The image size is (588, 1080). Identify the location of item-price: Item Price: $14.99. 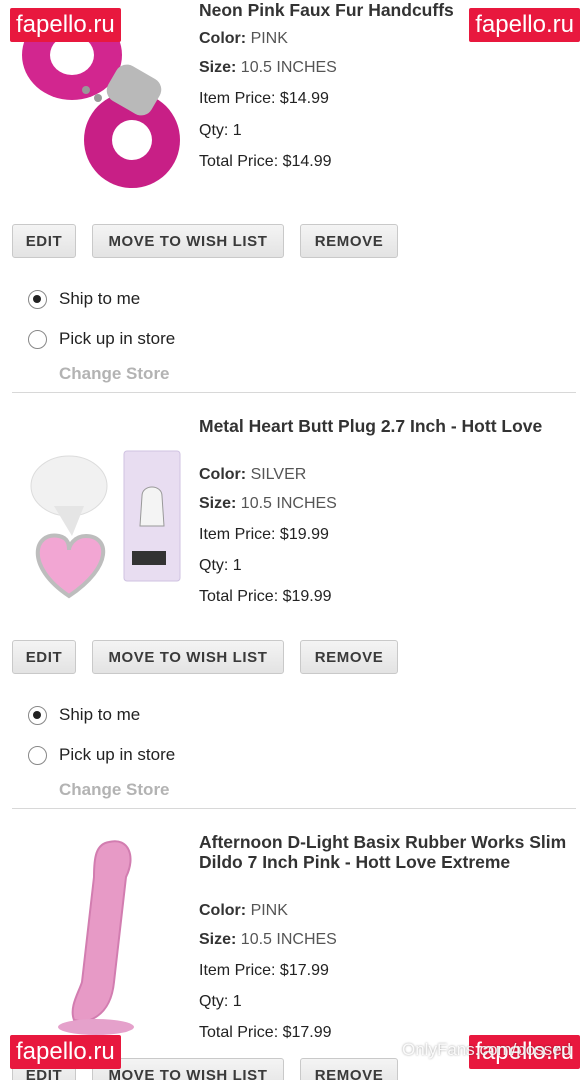
(264, 99).